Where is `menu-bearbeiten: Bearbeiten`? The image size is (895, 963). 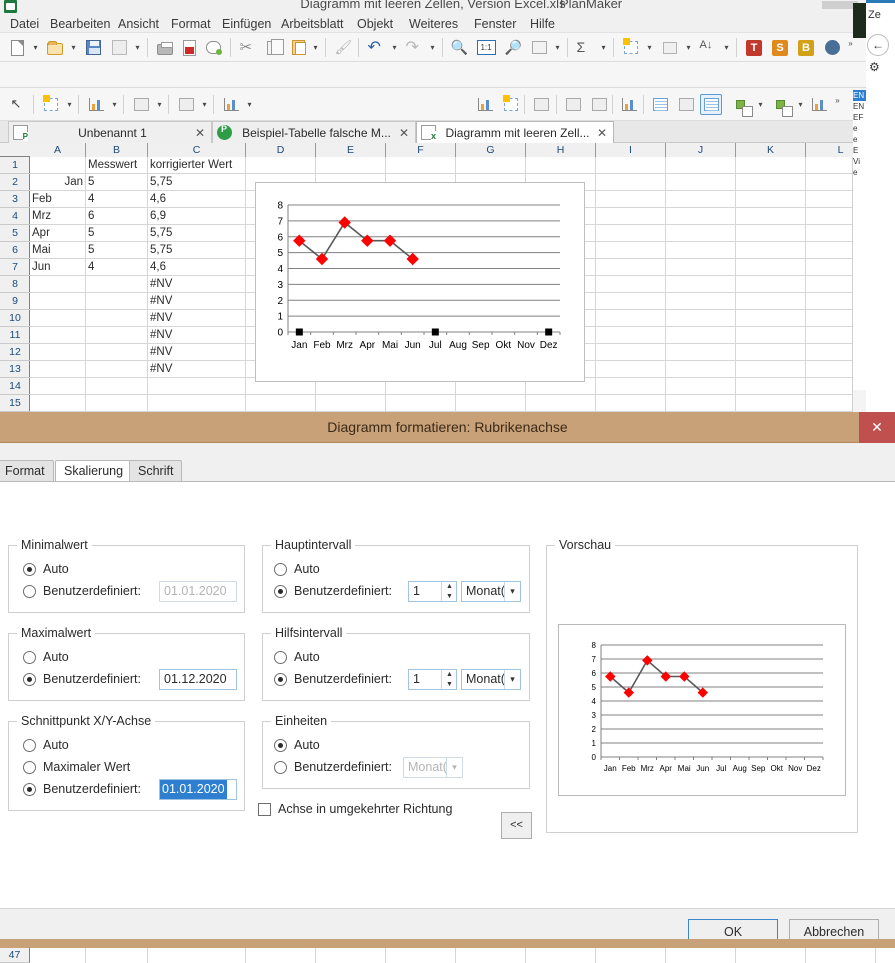 menu-bearbeiten: Bearbeiten is located at coordinates (80, 24).